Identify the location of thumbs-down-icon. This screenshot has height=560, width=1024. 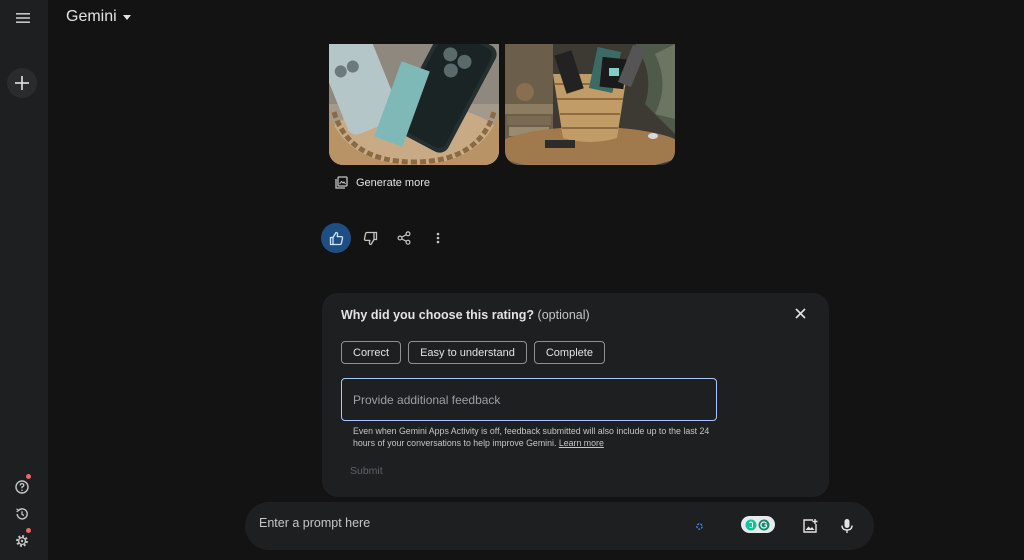
(370, 238).